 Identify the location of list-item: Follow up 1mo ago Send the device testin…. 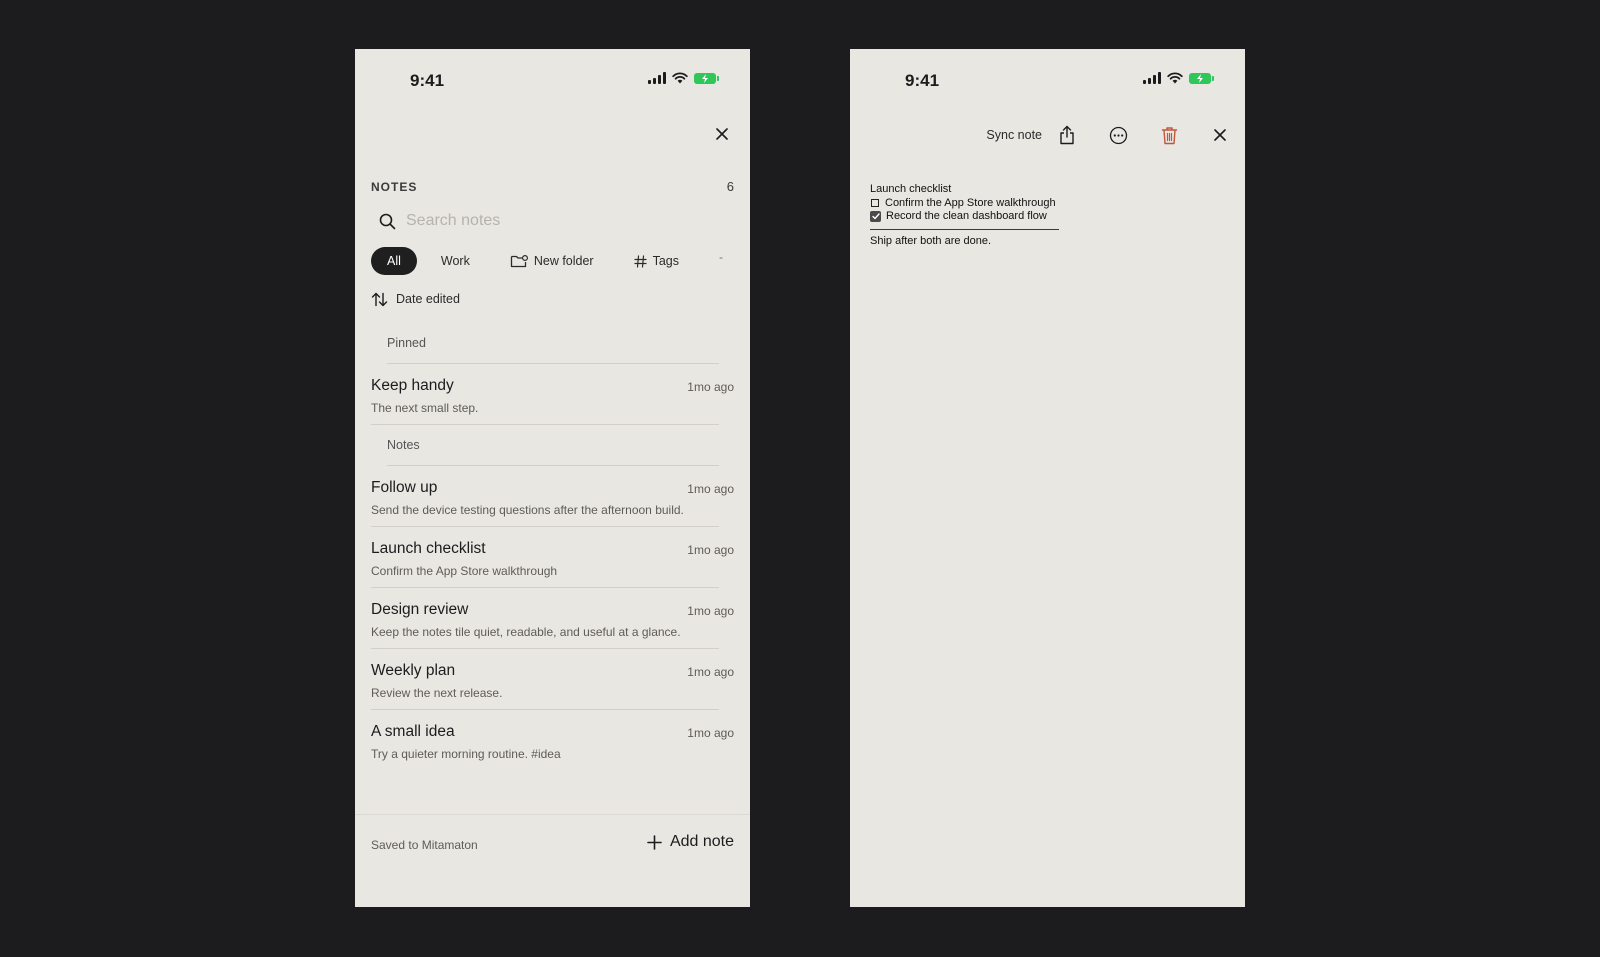
(552, 496).